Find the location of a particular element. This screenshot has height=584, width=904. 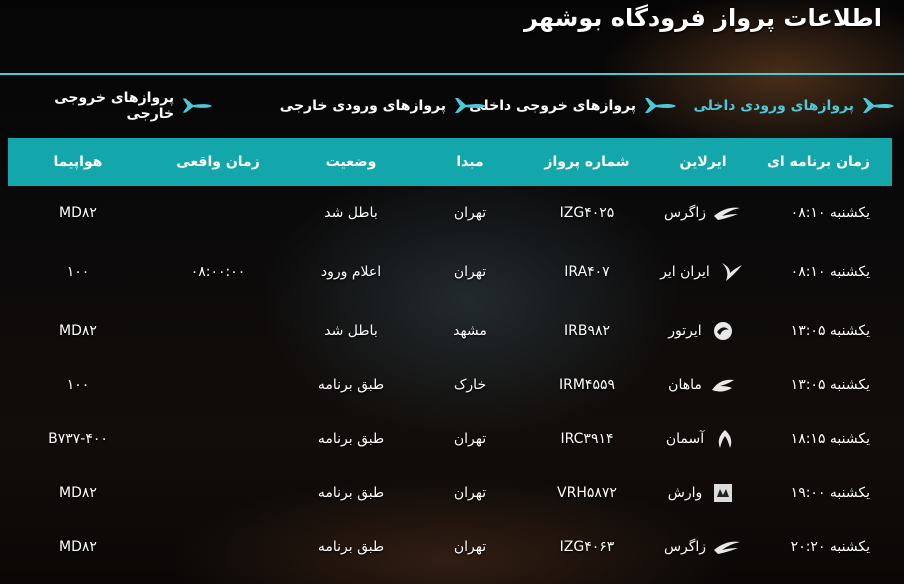

airline-cell: وارش is located at coordinates (703, 493).